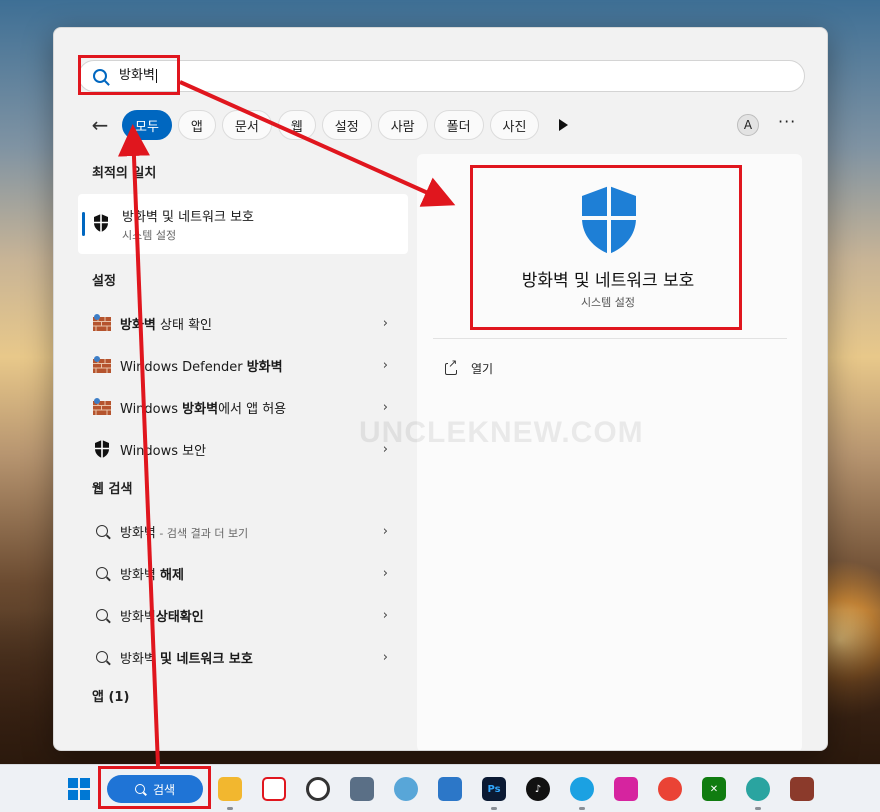 This screenshot has width=880, height=812. Describe the element at coordinates (183, 367) in the screenshot. I see `settings-item-label: Windows Defender` at that location.